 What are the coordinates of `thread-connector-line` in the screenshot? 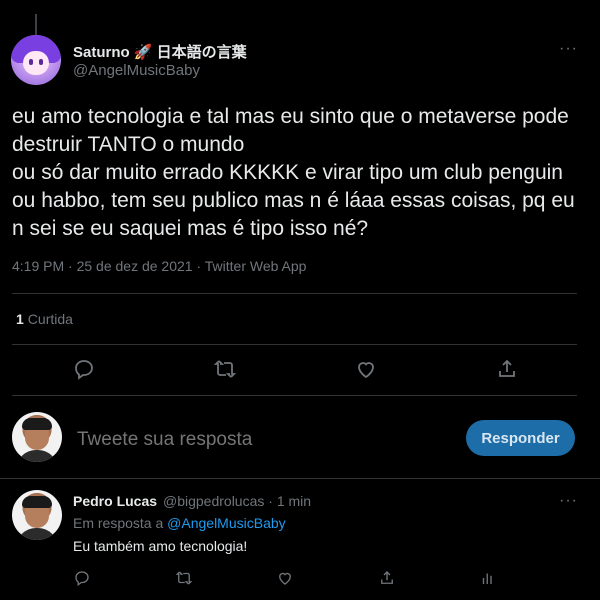 It's located at (36, 25).